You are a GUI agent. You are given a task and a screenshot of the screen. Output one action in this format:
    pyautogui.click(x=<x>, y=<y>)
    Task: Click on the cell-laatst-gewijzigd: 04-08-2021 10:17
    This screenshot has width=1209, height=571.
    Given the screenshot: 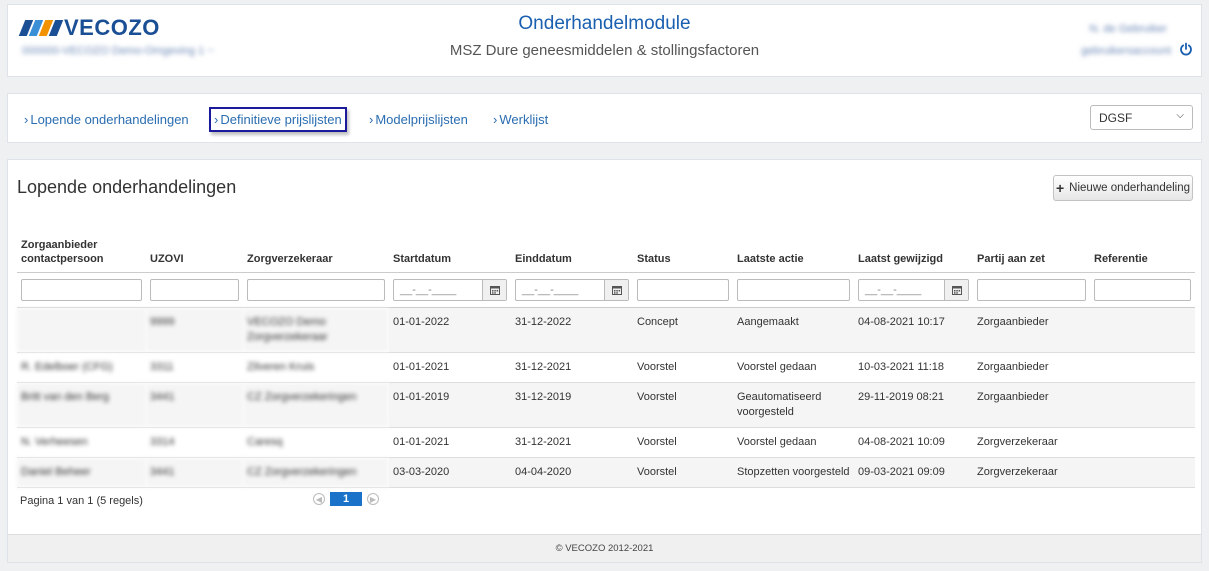 What is the action you would take?
    pyautogui.click(x=913, y=330)
    